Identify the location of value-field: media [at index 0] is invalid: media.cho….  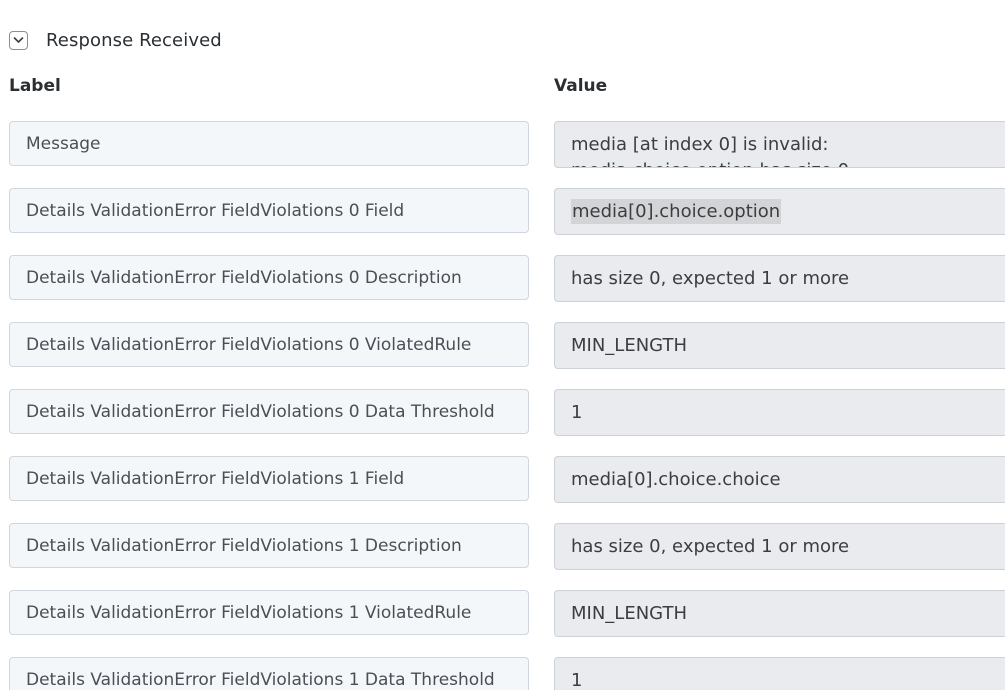
(779, 144).